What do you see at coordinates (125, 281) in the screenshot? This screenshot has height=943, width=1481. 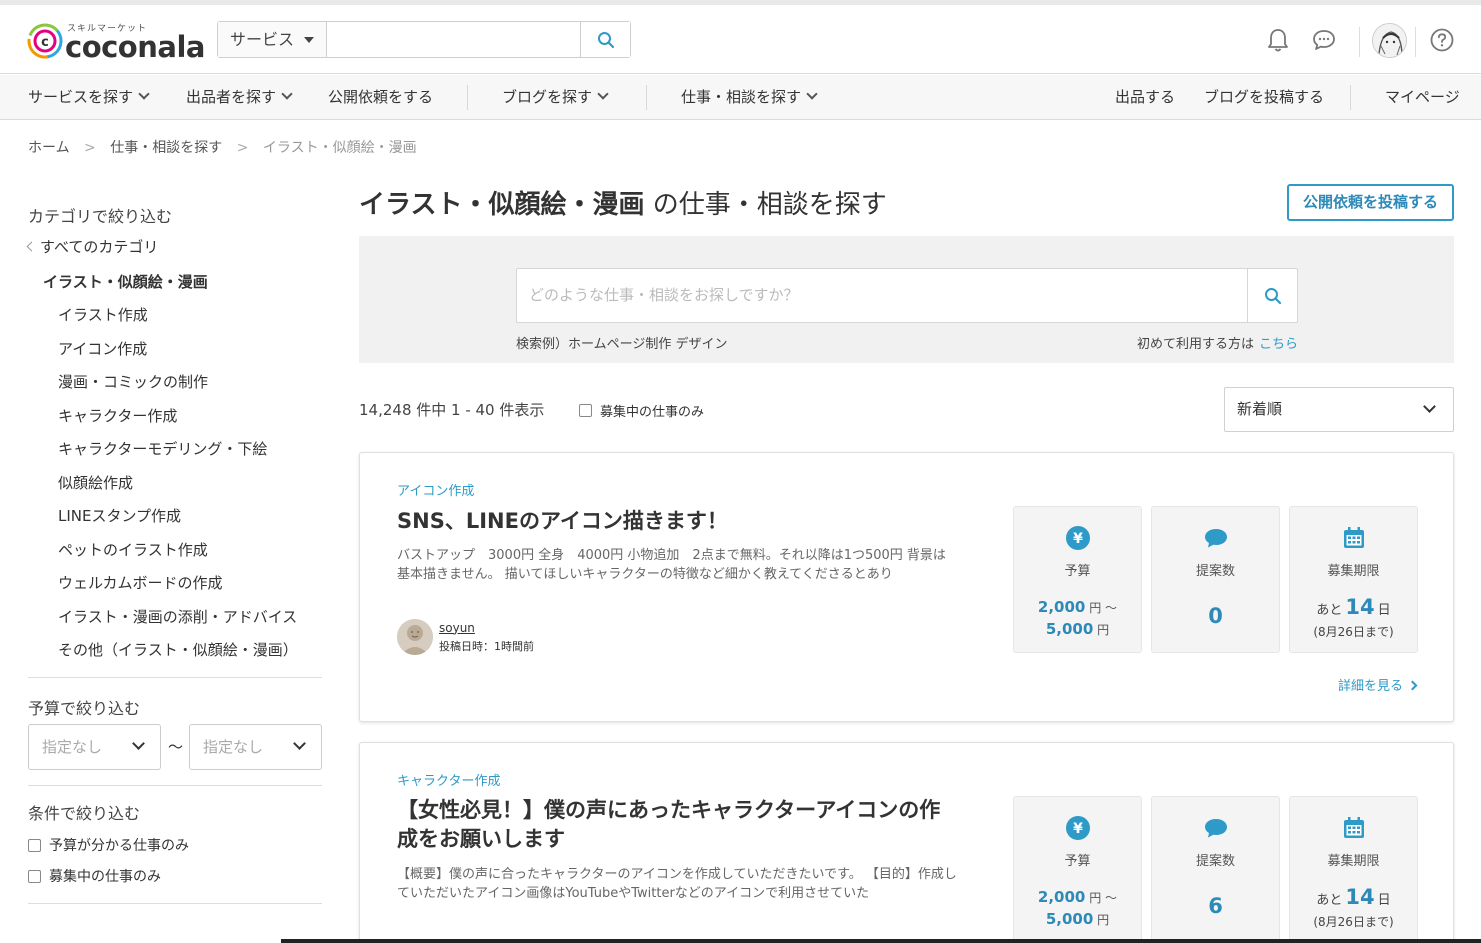 I see `current-category: イラスト・似顔絵・漫画` at bounding box center [125, 281].